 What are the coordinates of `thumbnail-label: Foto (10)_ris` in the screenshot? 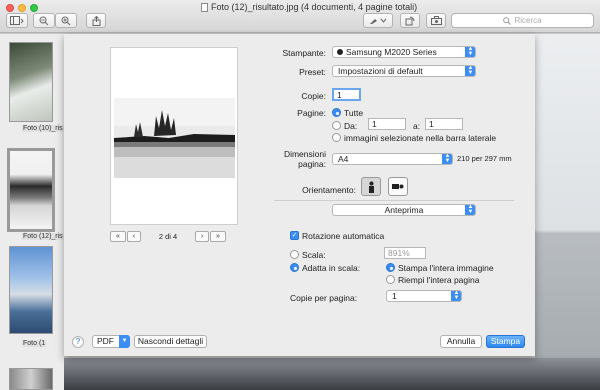 It's located at (43, 128).